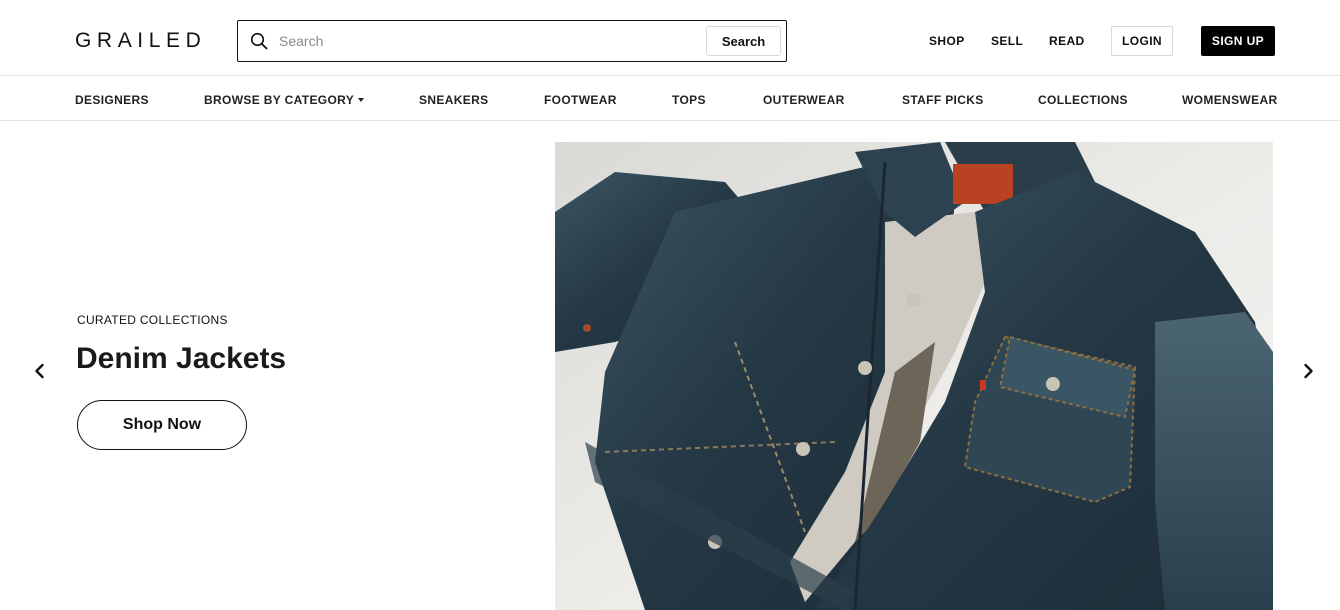  I want to click on nav-browse-by-category: BROWSE BY CATEGORY, so click(284, 100).